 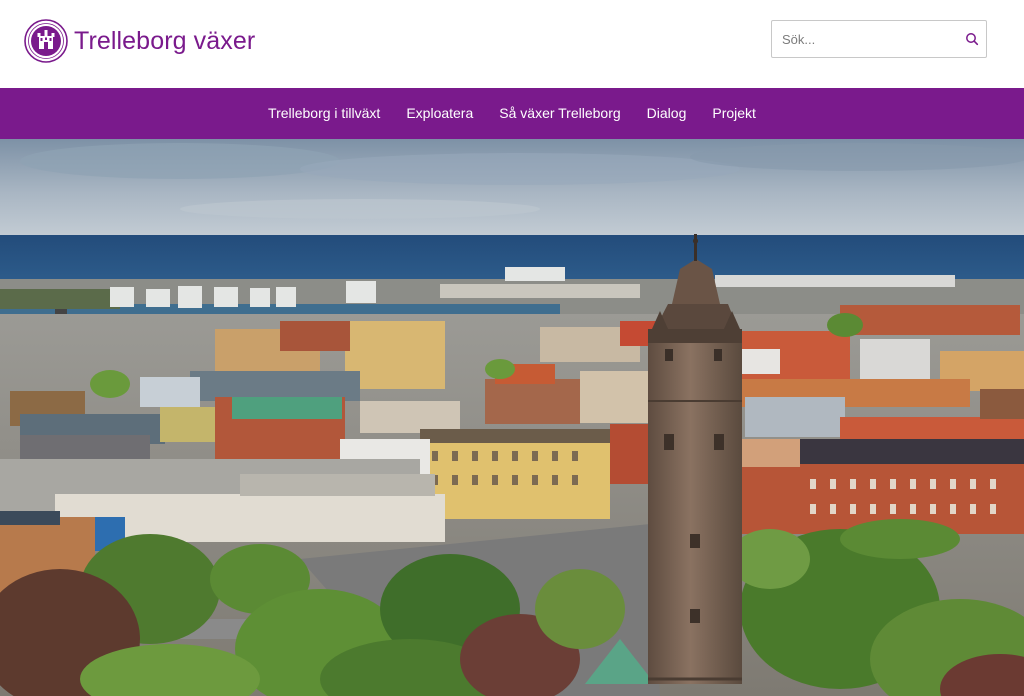 What do you see at coordinates (559, 113) in the screenshot?
I see `nav-item-sa-vaxer-trelleborg: Så växer Trelleborg` at bounding box center [559, 113].